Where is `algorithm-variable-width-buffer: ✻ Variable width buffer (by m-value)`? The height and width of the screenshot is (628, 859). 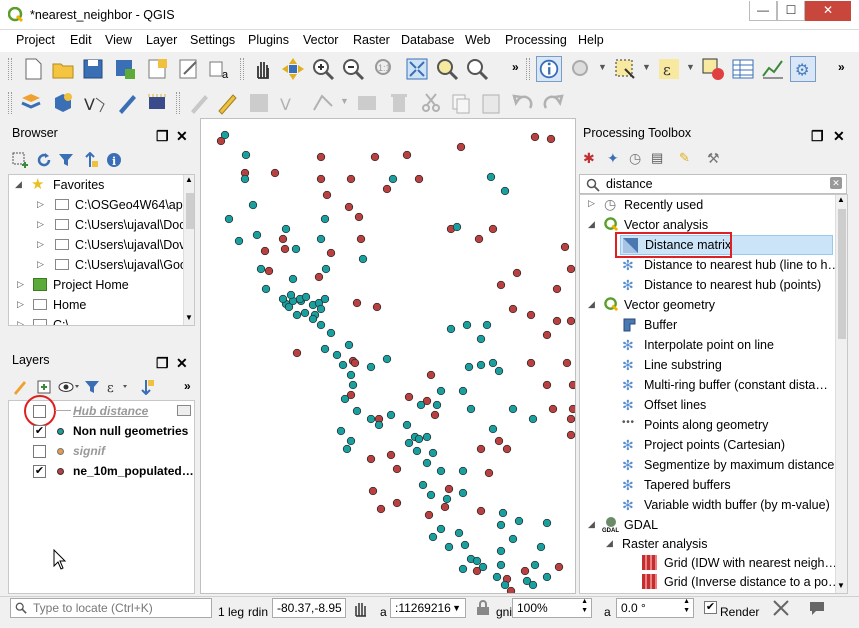
algorithm-variable-width-buffer: ✻ Variable width buffer (by m-value) is located at coordinates (730, 505).